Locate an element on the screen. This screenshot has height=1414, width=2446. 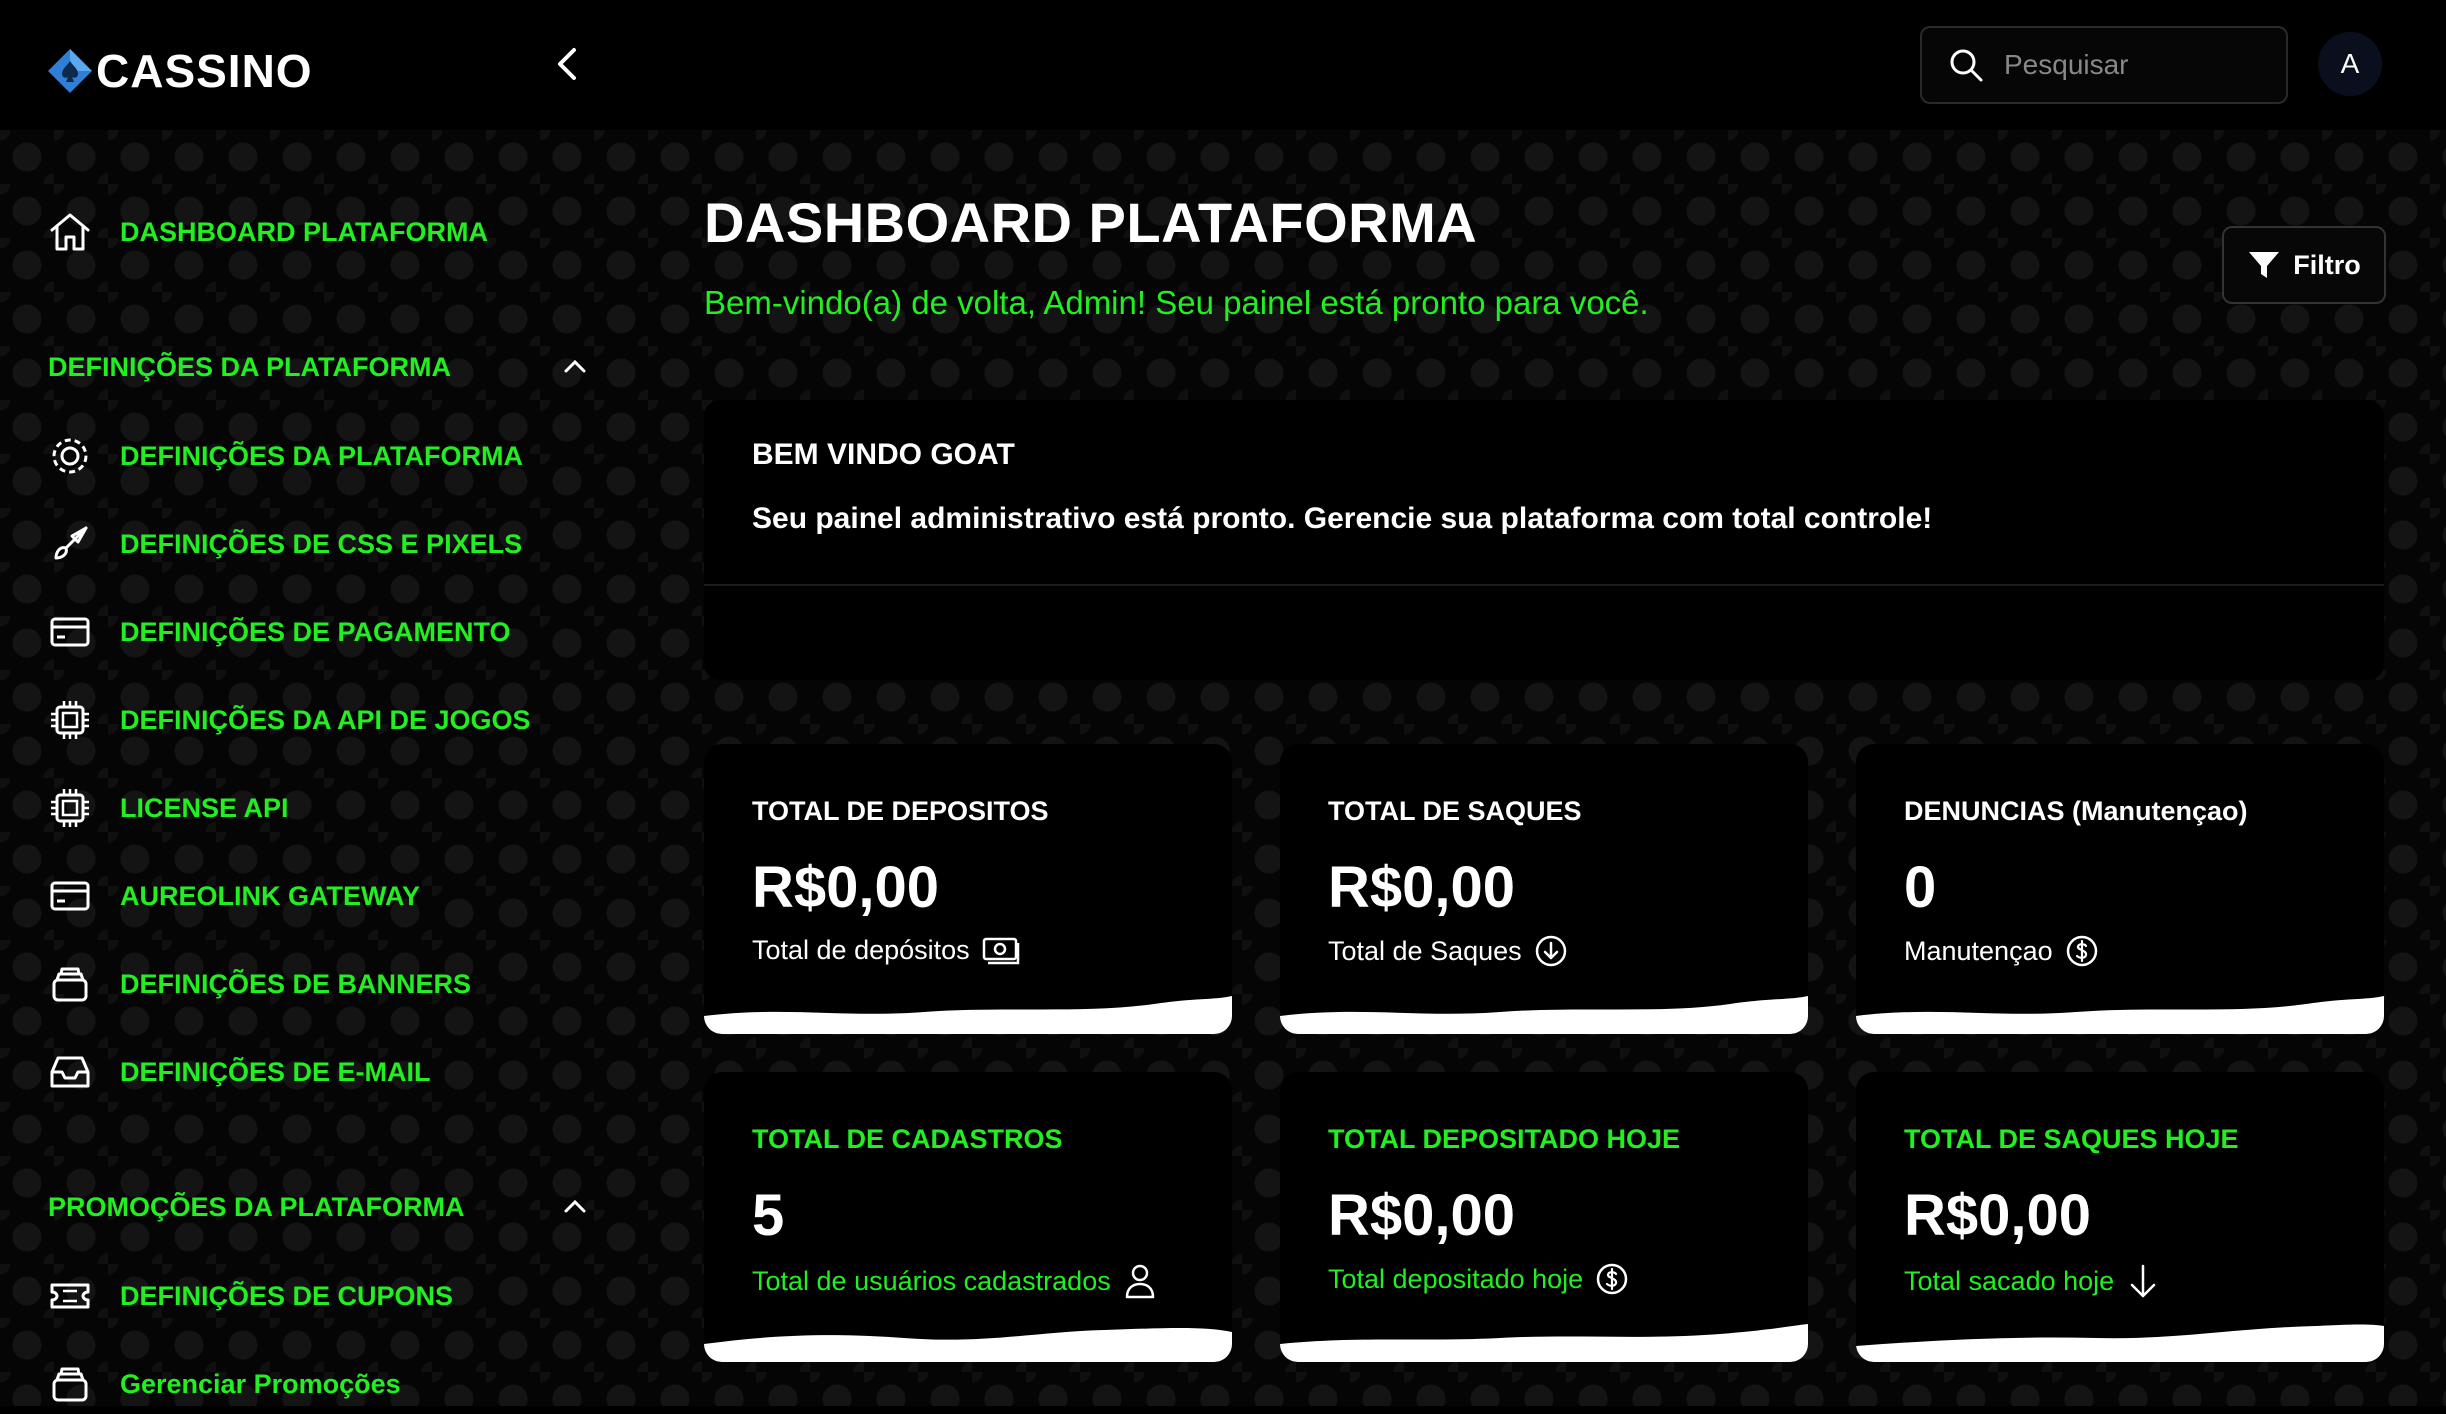
collapse-sidebar-button is located at coordinates (568, 64).